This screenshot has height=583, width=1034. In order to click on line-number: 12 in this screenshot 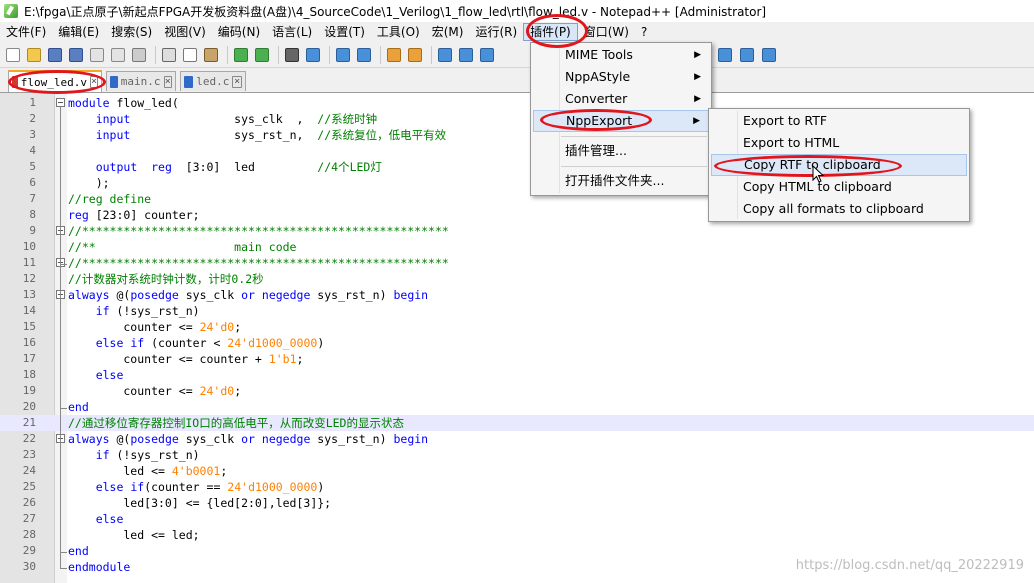, I will do `click(29, 278)`.